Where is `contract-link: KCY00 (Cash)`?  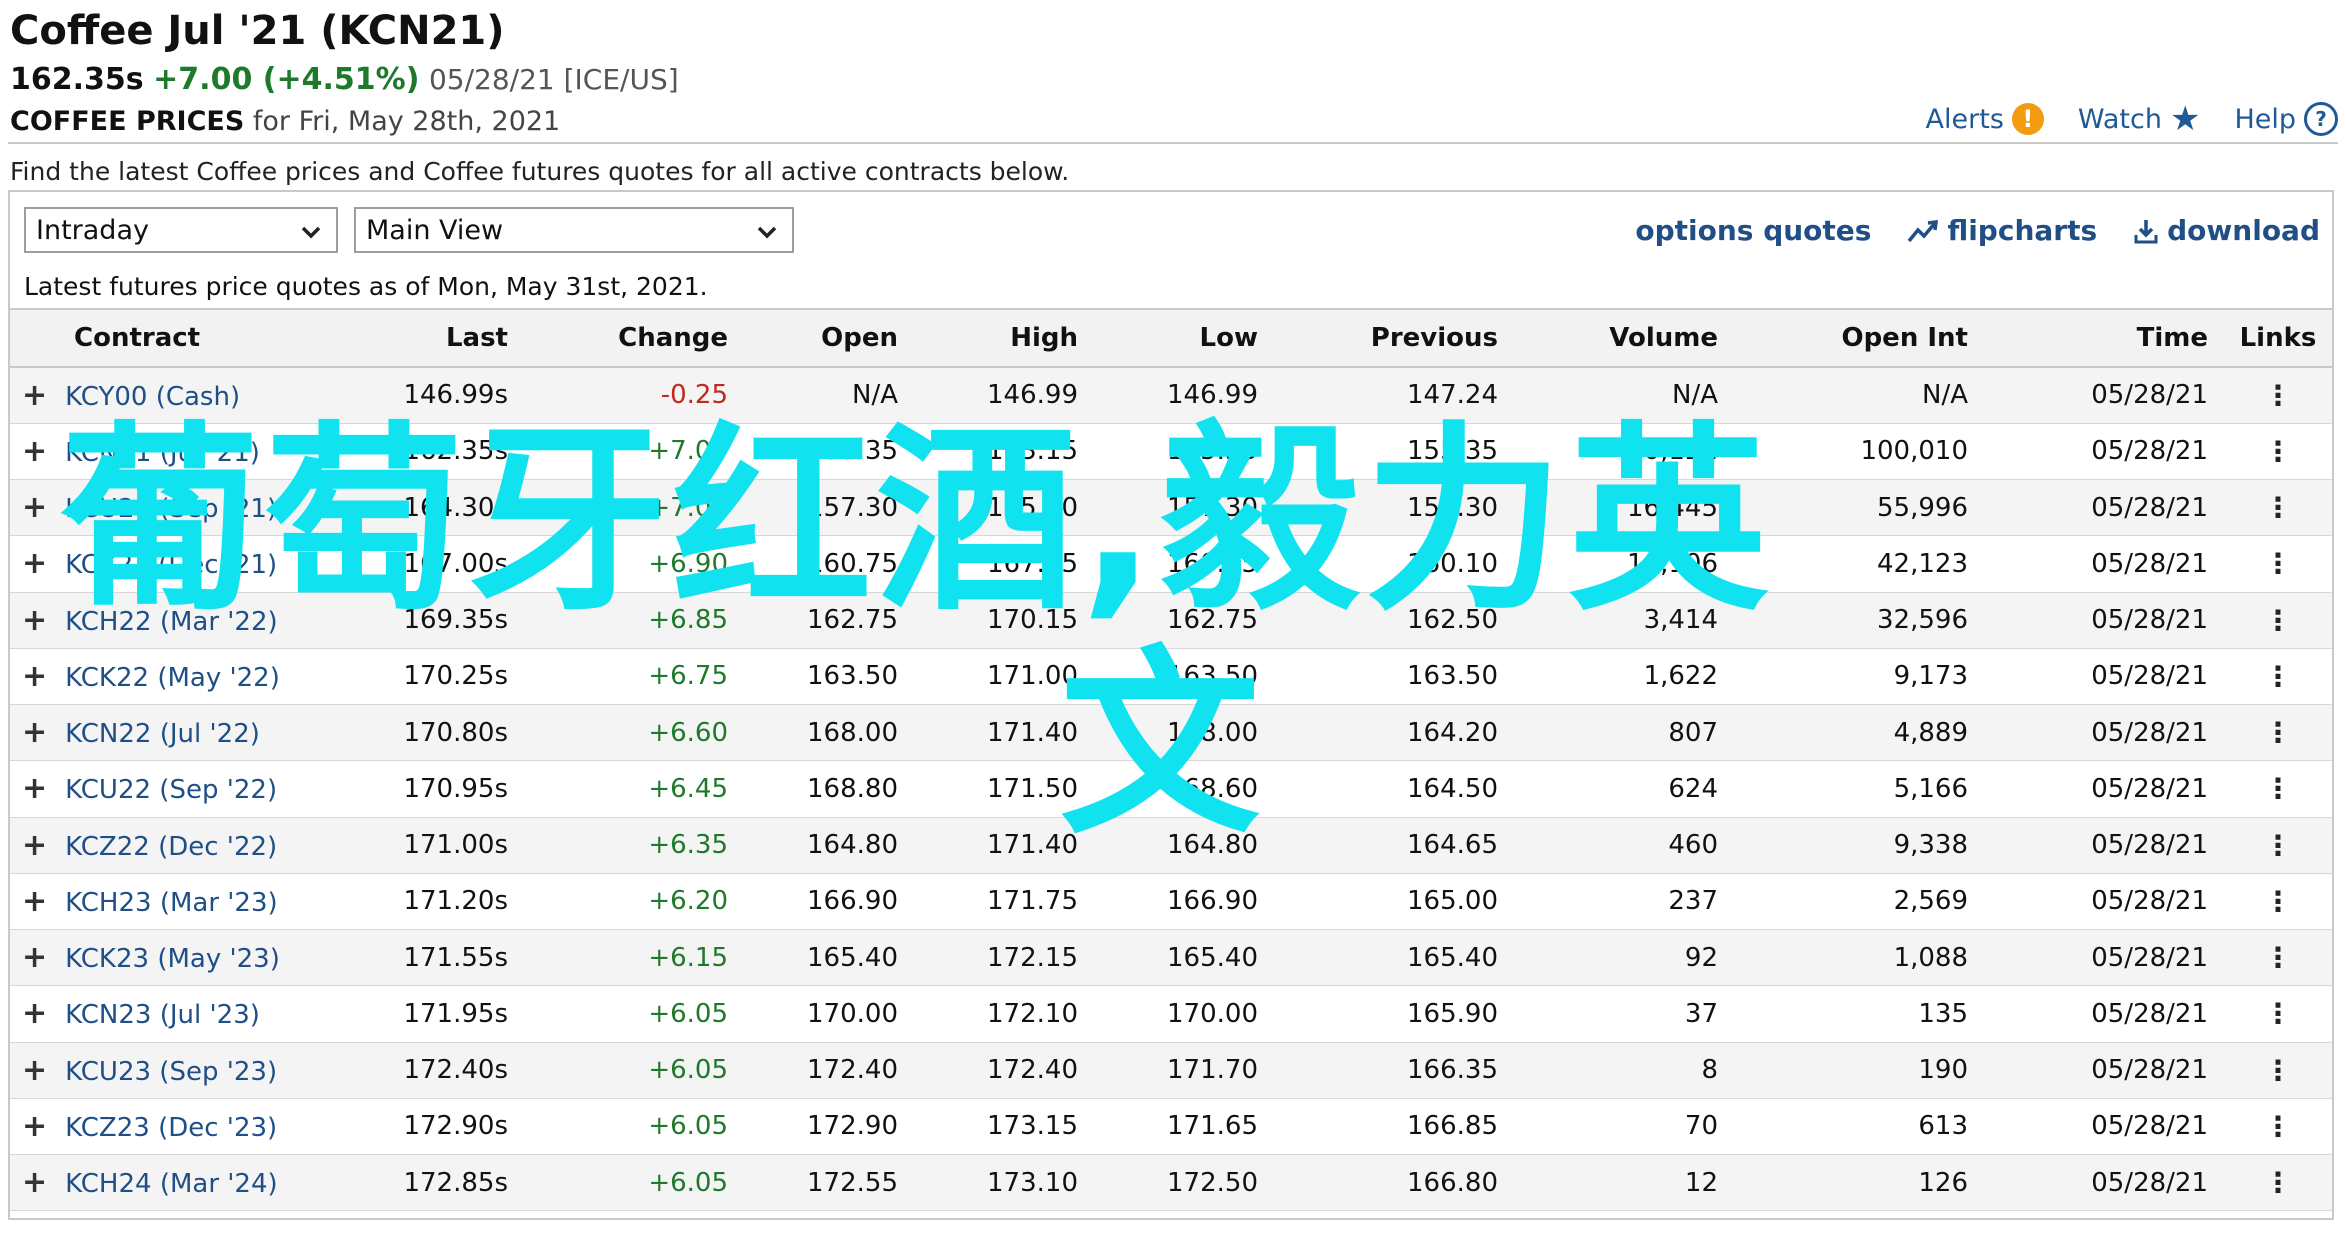
contract-link: KCY00 (Cash) is located at coordinates (152, 397).